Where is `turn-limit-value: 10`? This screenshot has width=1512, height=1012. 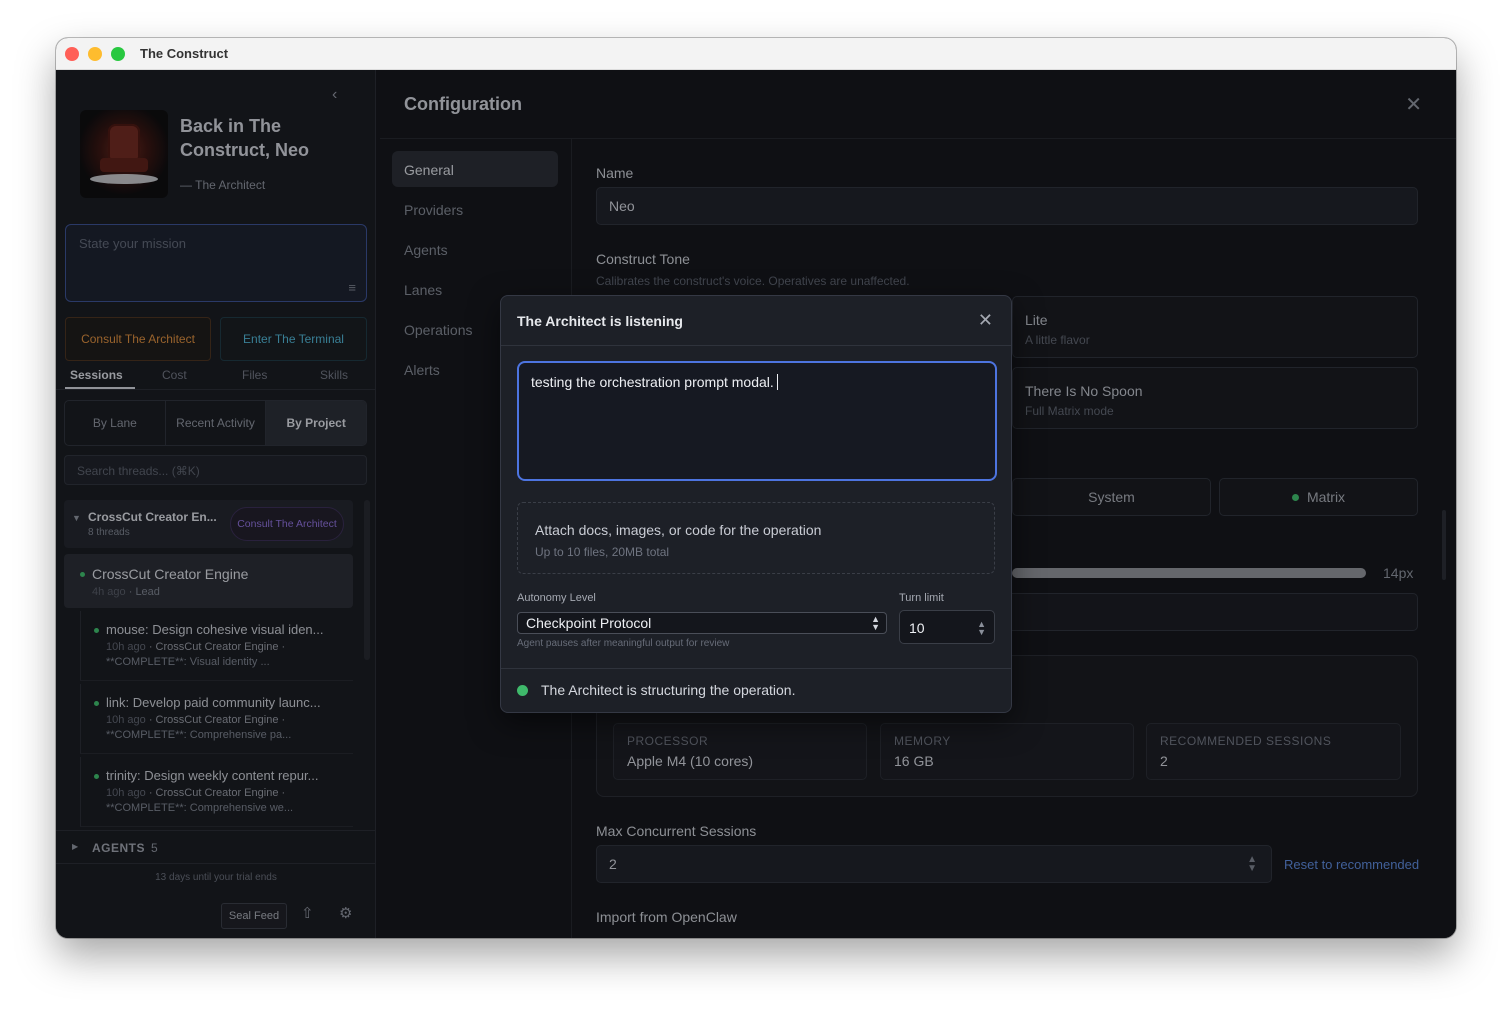 turn-limit-value: 10 is located at coordinates (917, 628).